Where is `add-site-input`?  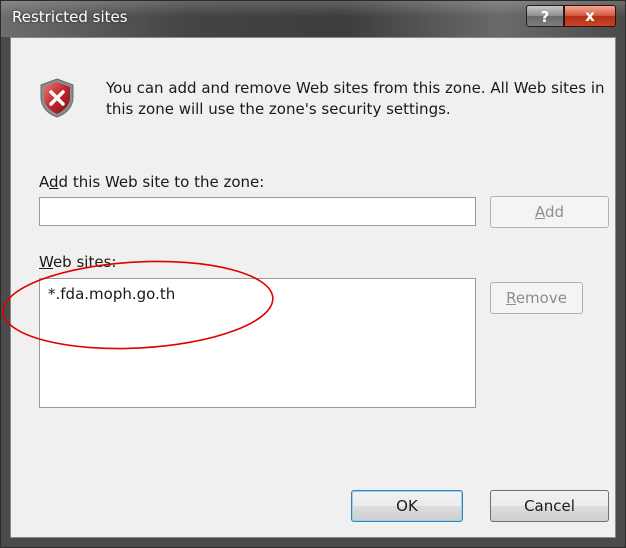 add-site-input is located at coordinates (257, 211).